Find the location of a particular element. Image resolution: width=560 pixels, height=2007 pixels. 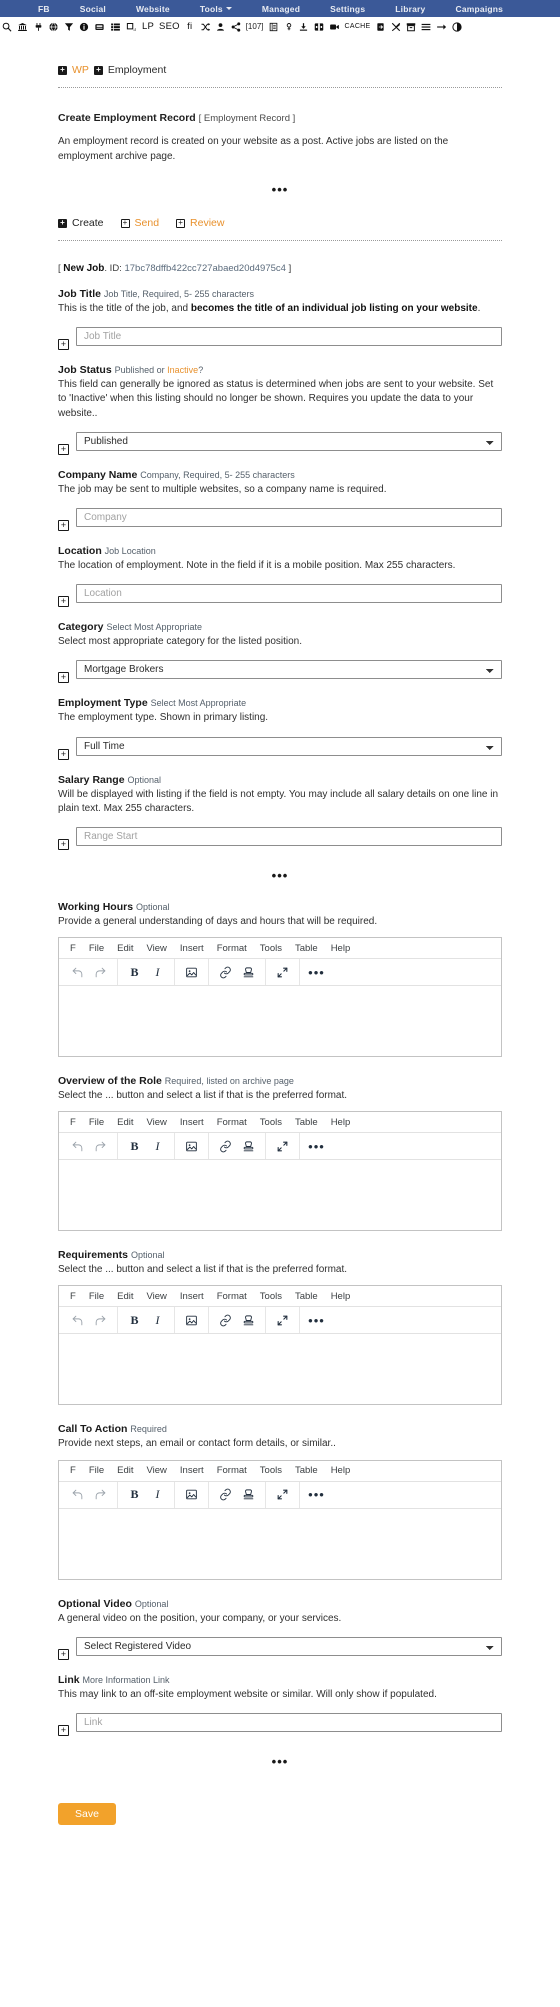

info-icon is located at coordinates (84, 27).